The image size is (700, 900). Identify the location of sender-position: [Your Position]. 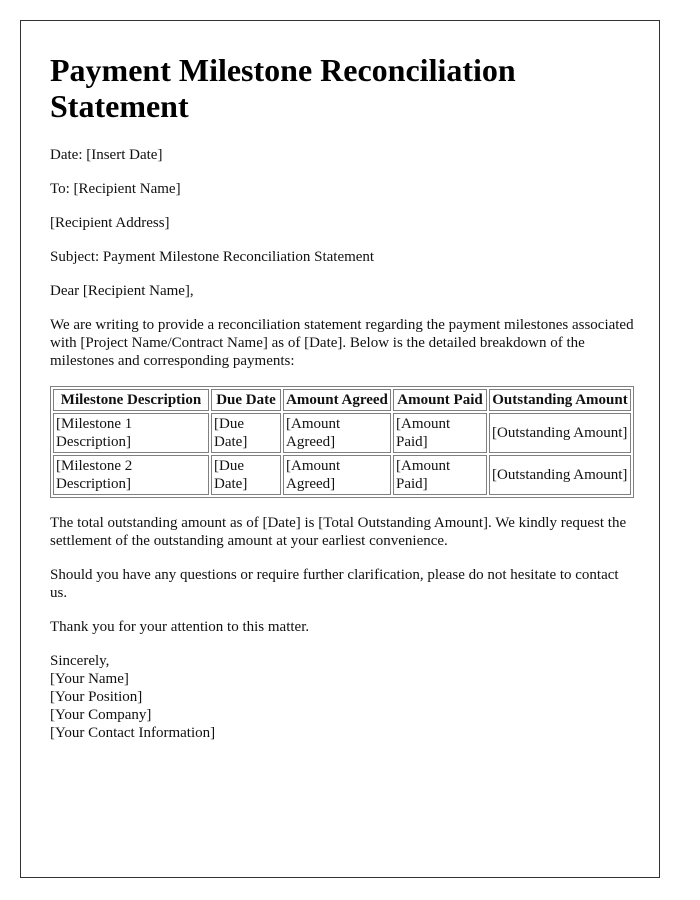
(96, 697).